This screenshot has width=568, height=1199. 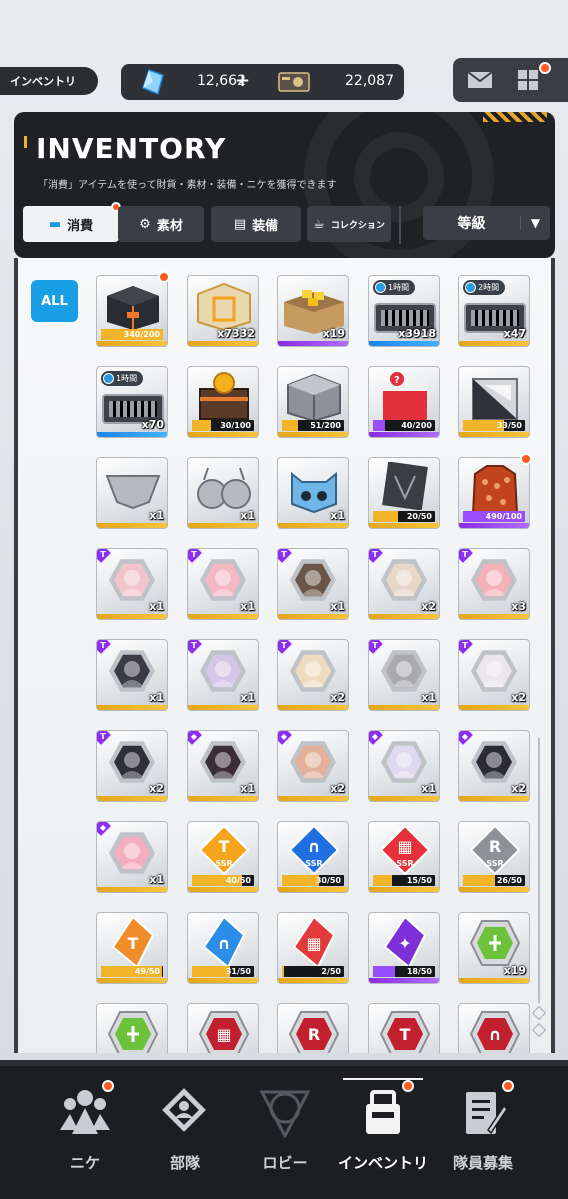 I want to click on nav-nikke-dot, so click(x=108, y=1086).